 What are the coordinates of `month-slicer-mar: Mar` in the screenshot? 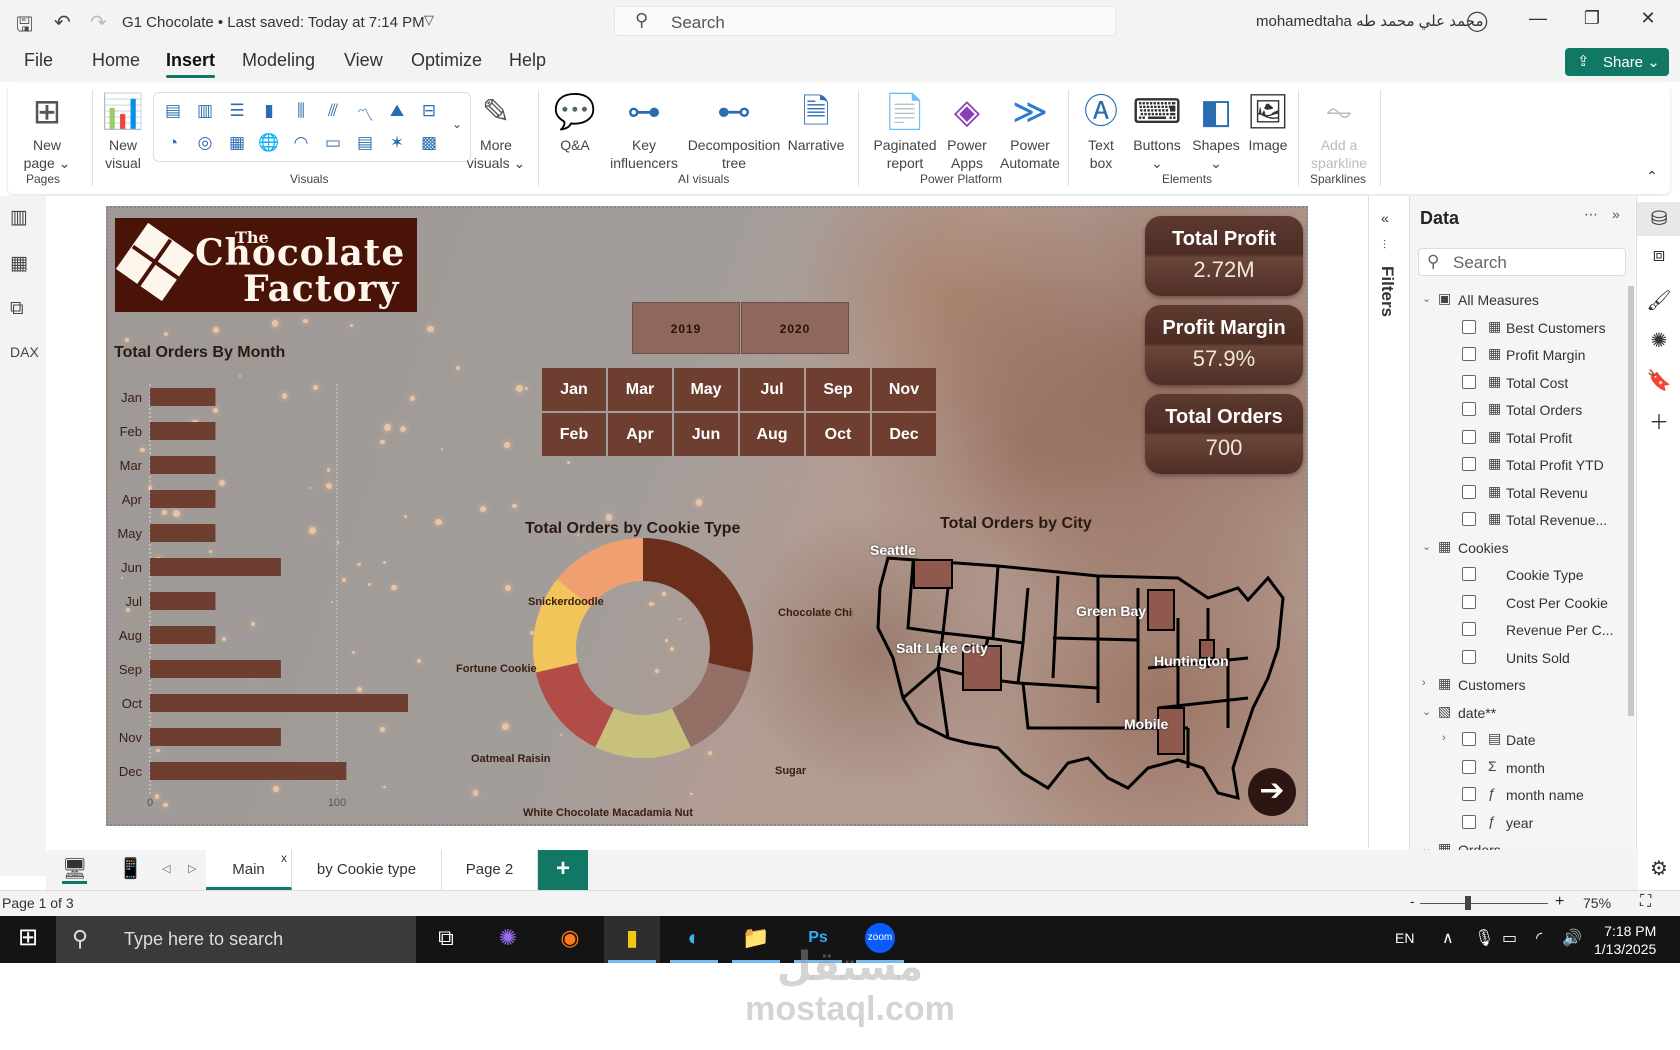 It's located at (640, 389).